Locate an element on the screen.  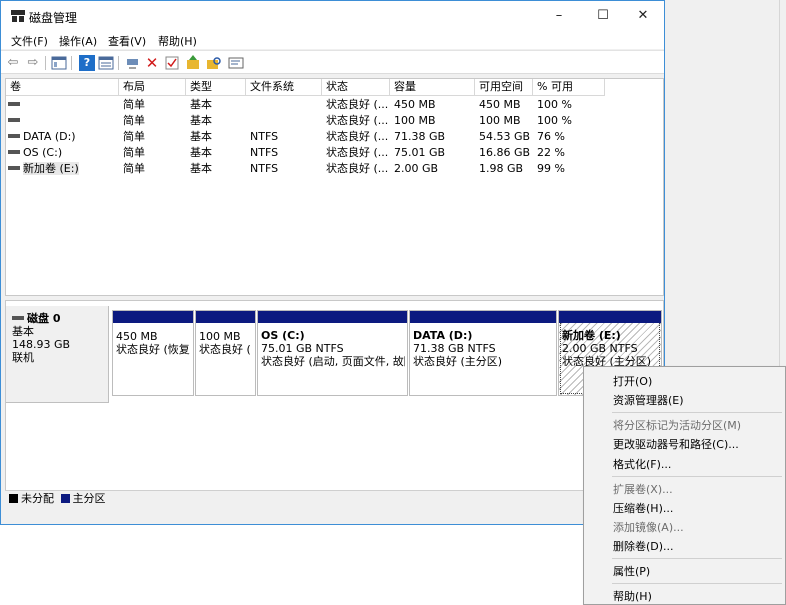
volume-free-space: 1.98 GB is located at coordinates (501, 168).